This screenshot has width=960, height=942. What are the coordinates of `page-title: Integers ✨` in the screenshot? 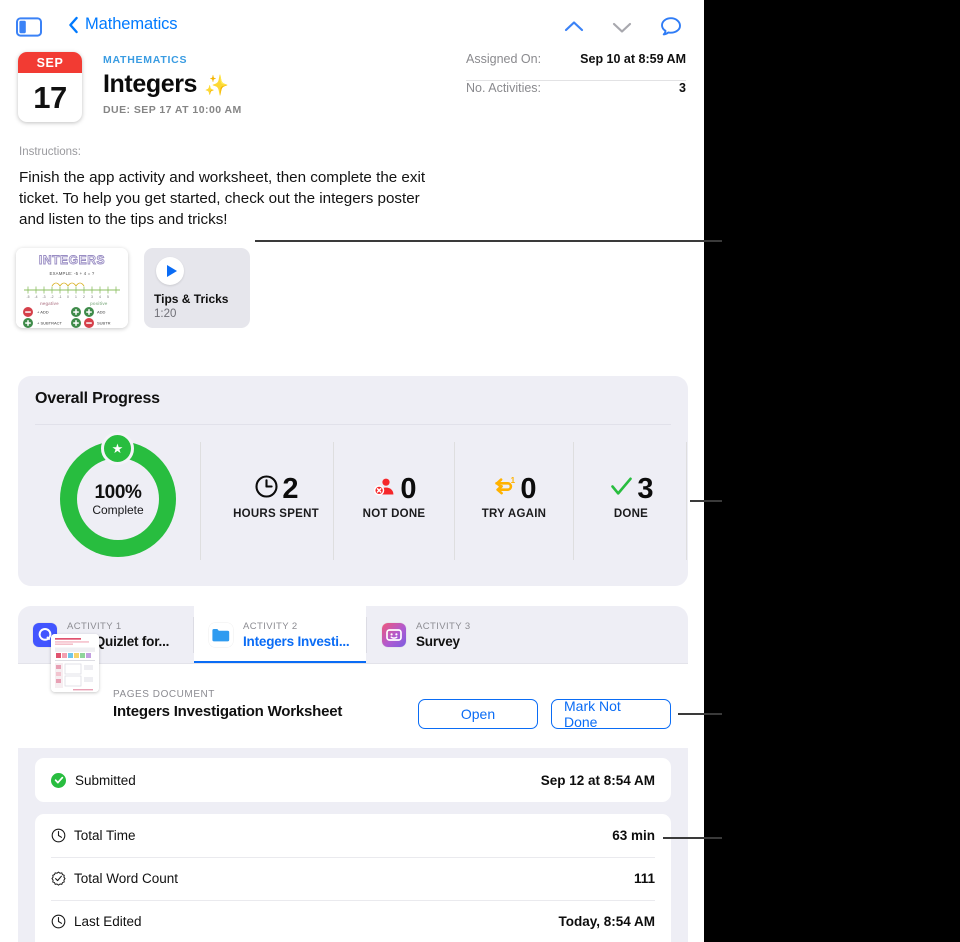 It's located at (172, 84).